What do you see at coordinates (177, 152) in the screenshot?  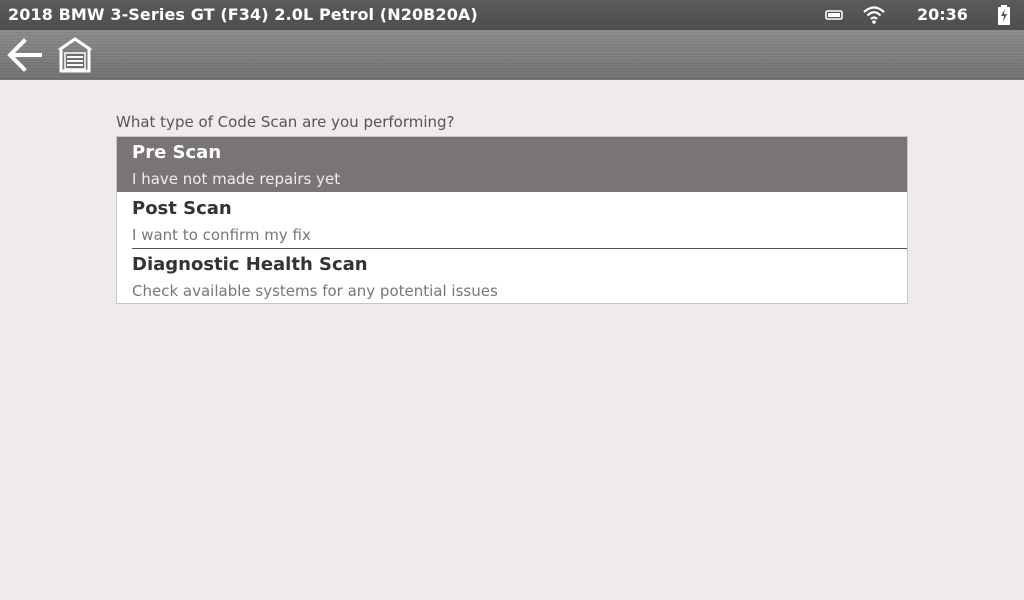 I see `option-title: Pre Scan` at bounding box center [177, 152].